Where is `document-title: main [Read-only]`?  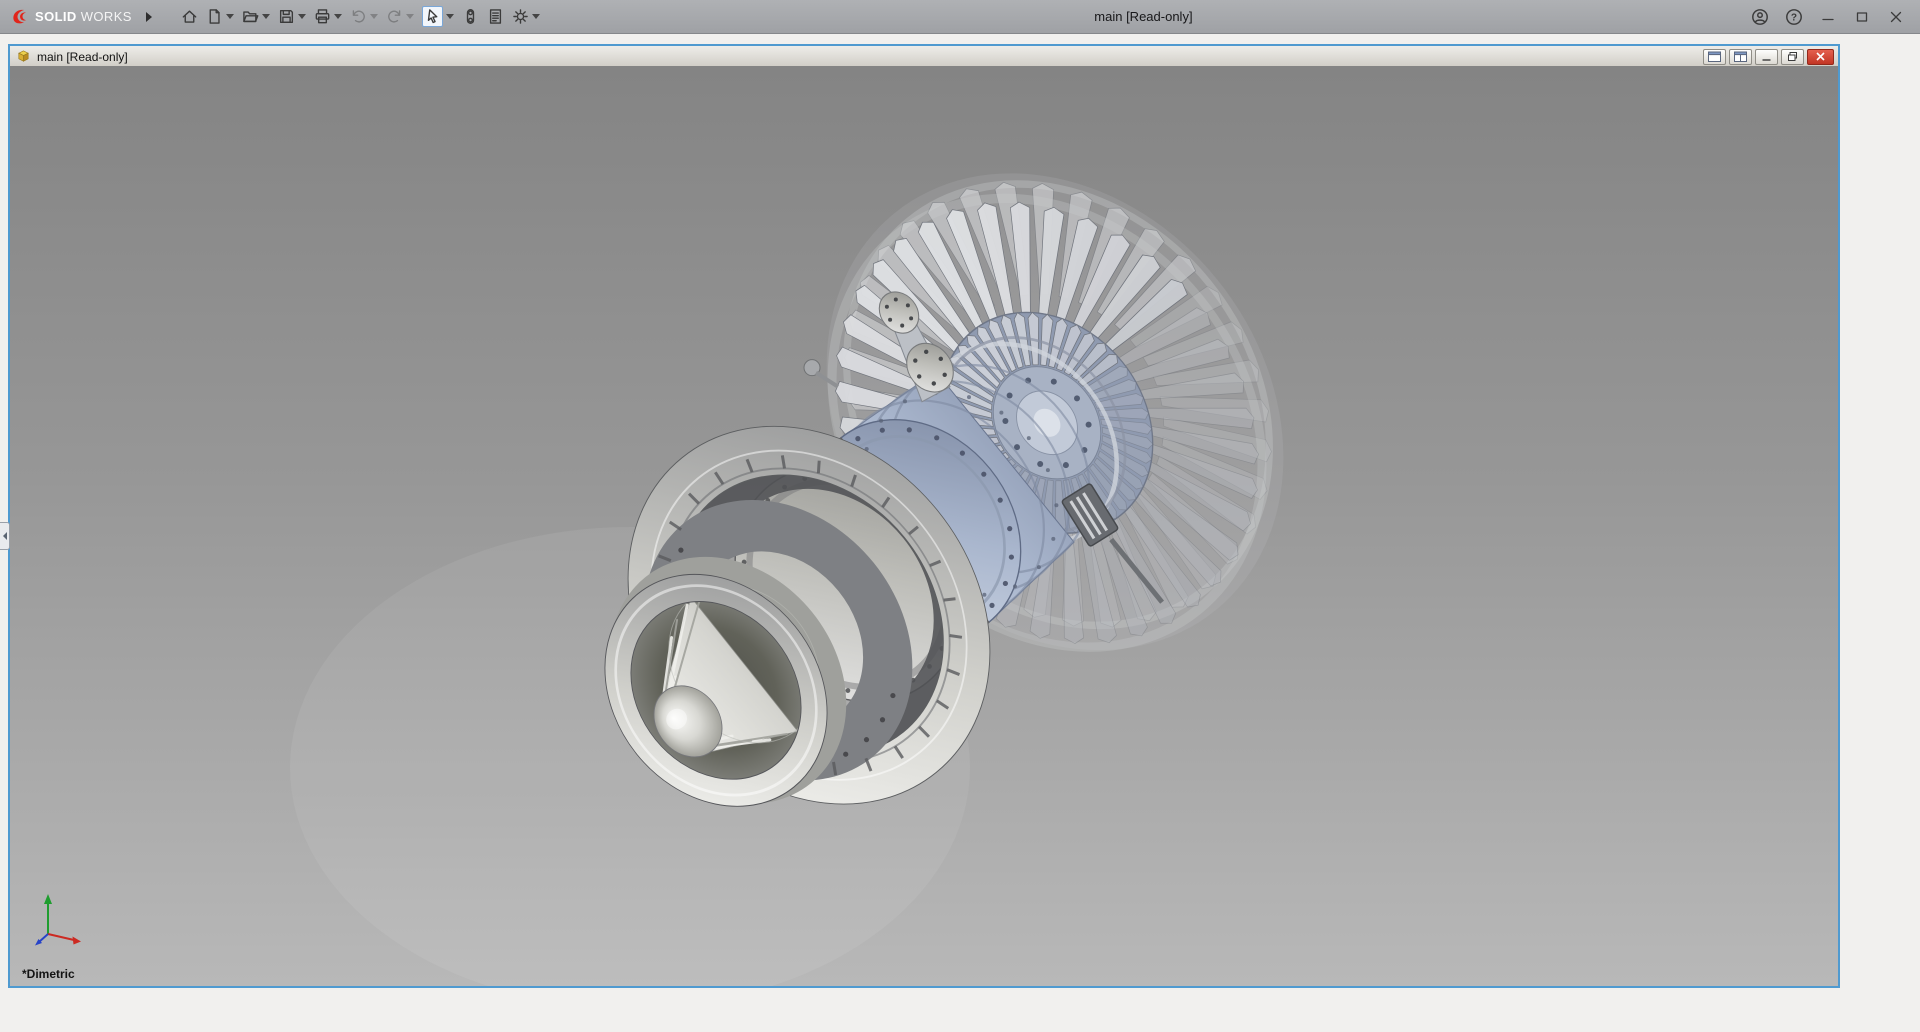
document-title: main [Read-only] is located at coordinates (82, 56).